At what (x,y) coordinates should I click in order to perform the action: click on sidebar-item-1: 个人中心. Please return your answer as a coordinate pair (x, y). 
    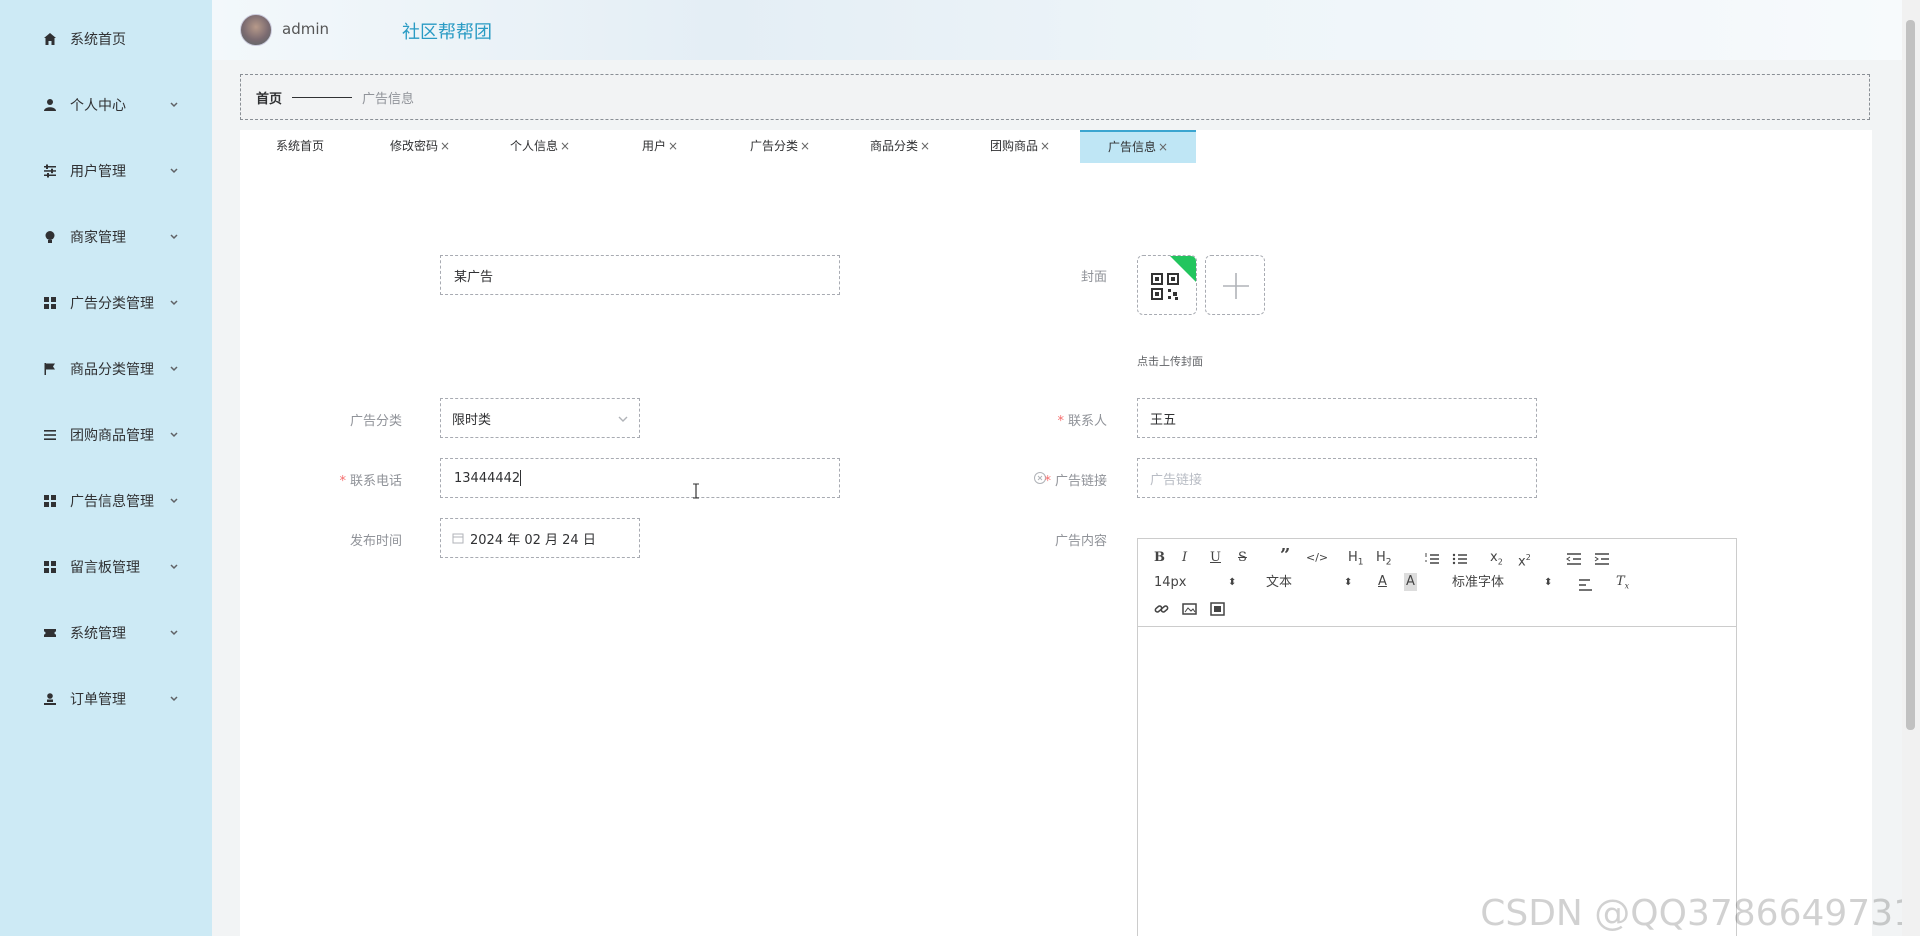
    Looking at the image, I should click on (106, 105).